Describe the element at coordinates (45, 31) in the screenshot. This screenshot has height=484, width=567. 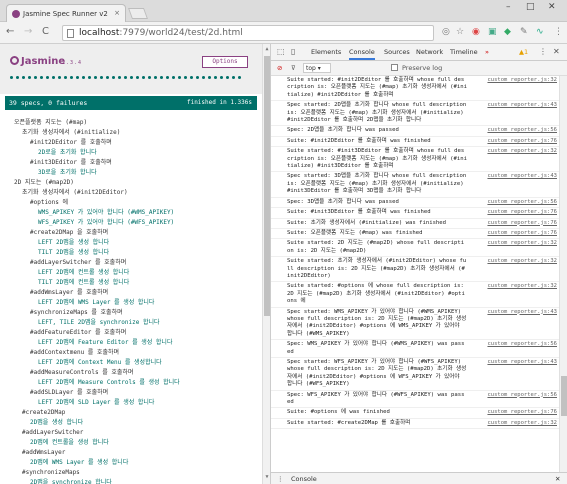
I see `reload-icon: C` at that location.